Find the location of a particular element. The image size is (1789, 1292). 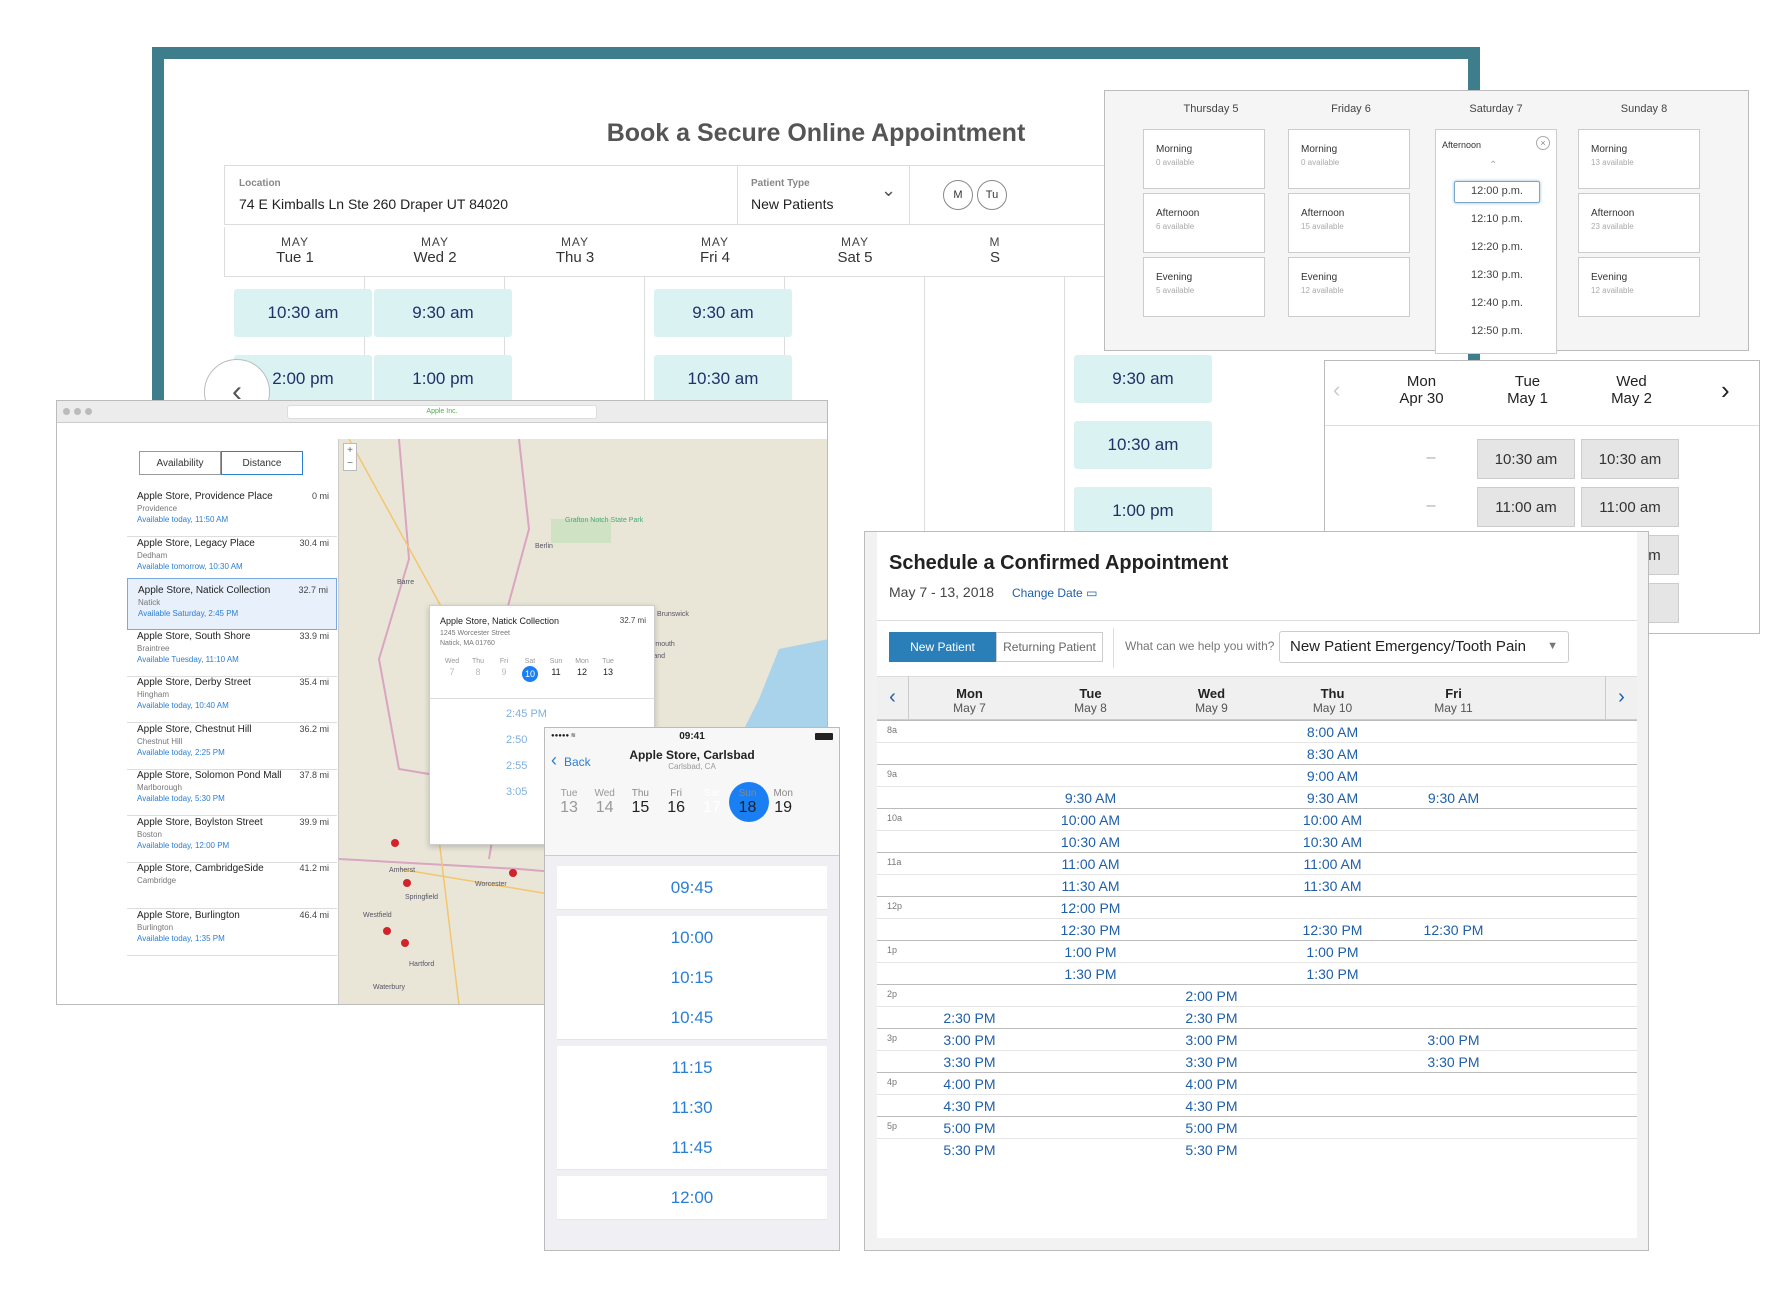

time-slot-link: 11:00 AM is located at coordinates (1332, 864).